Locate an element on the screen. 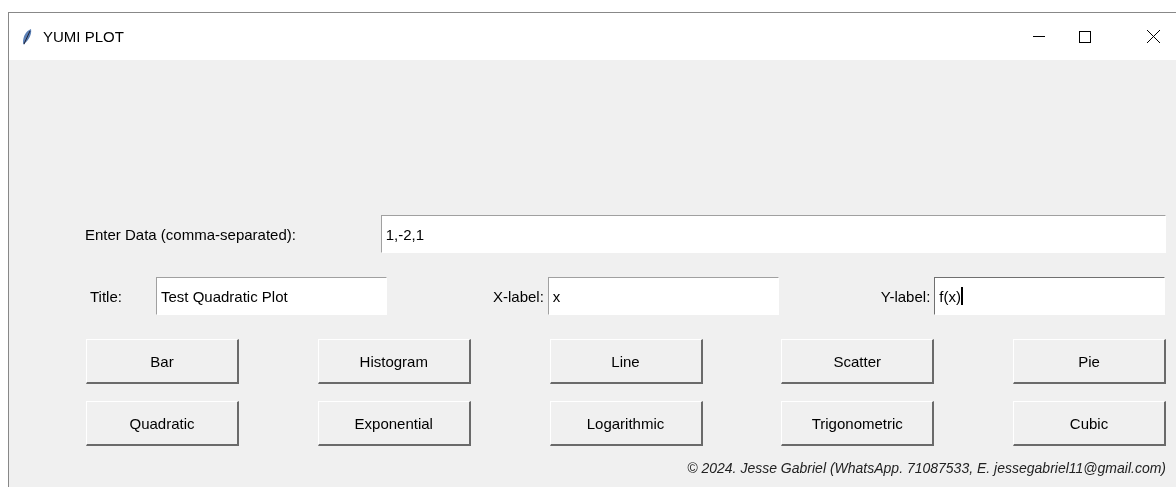 The width and height of the screenshot is (1176, 487). text-field: f(x) is located at coordinates (1050, 296).